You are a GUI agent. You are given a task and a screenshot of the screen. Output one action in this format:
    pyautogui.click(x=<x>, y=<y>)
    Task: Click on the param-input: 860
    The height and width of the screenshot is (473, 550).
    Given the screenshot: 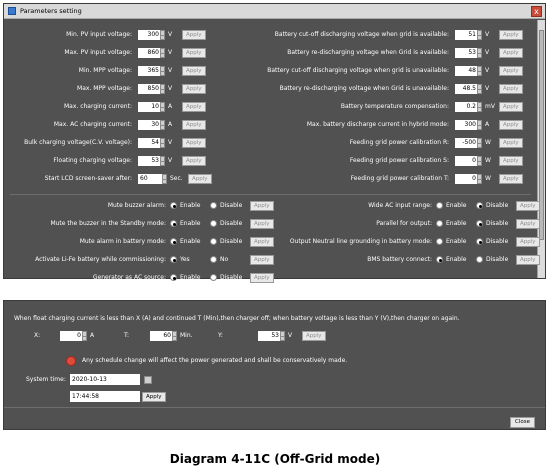 What is the action you would take?
    pyautogui.click(x=149, y=52)
    